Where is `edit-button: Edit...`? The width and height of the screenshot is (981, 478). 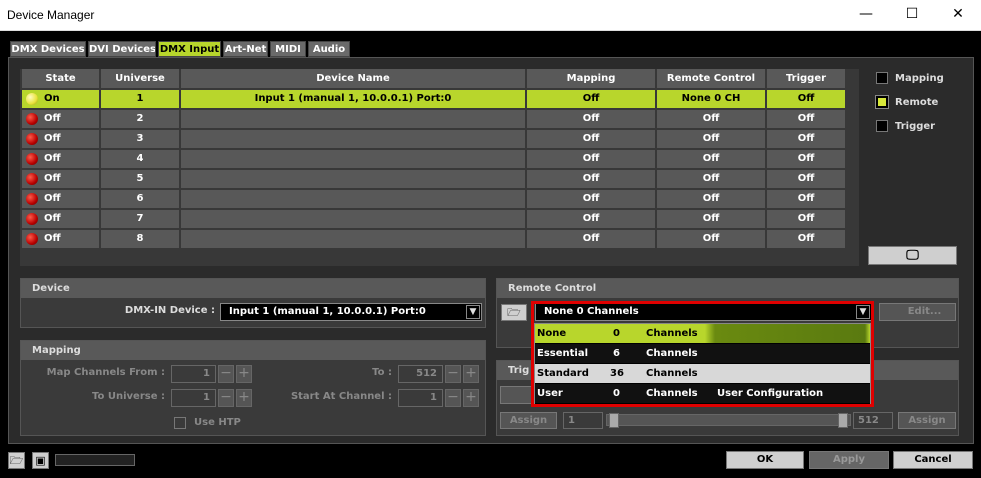
edit-button: Edit... is located at coordinates (917, 312).